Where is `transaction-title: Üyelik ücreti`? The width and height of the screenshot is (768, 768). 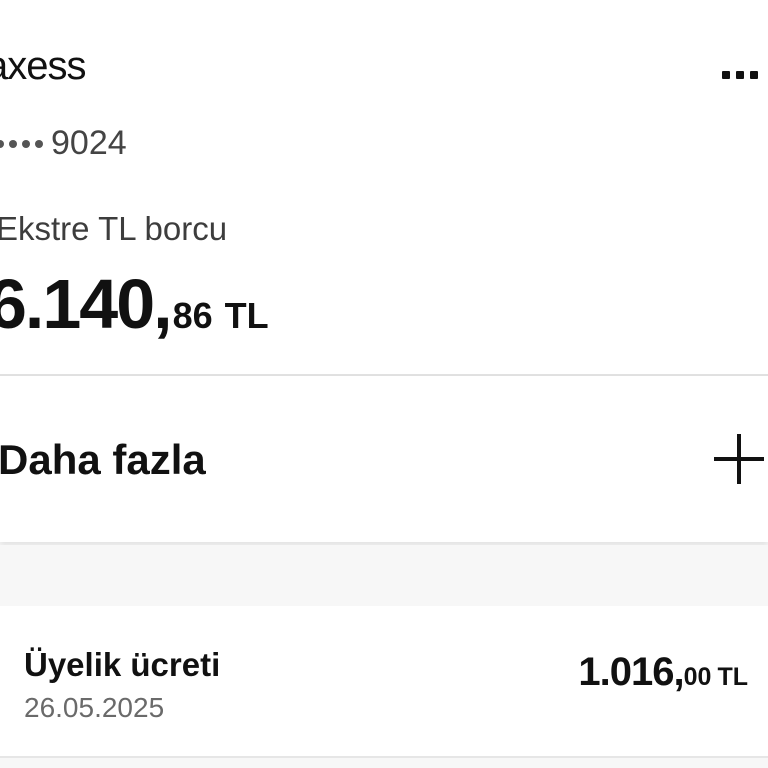
transaction-title: Üyelik ücreti is located at coordinates (122, 664).